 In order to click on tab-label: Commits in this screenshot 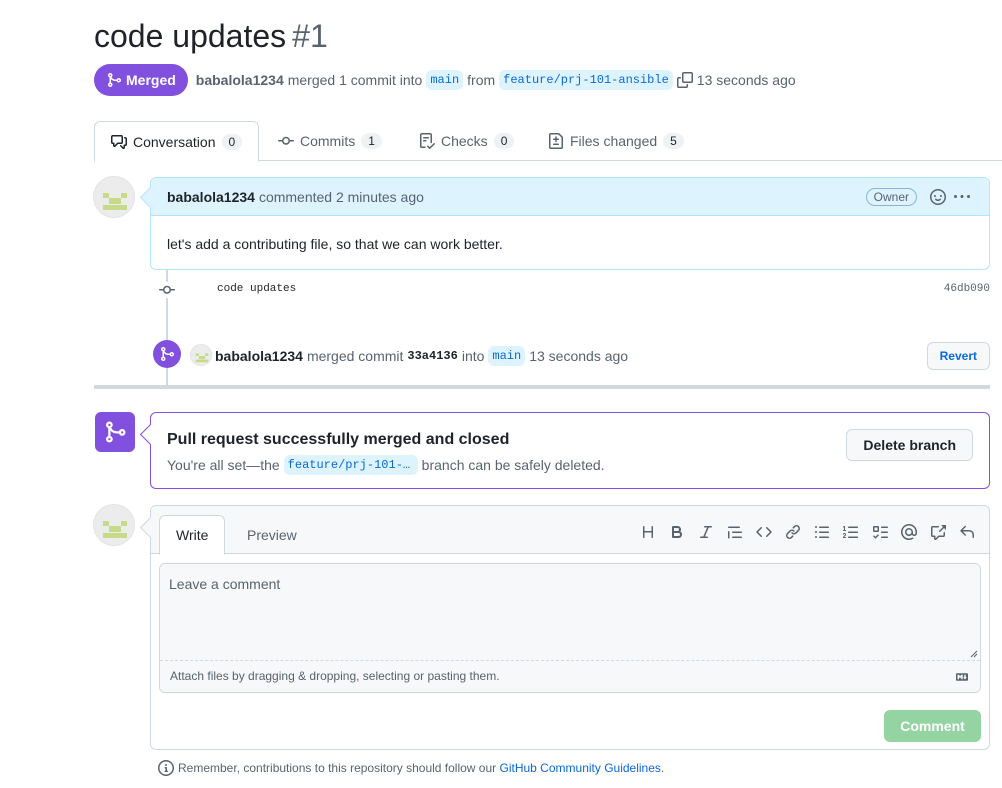, I will do `click(328, 141)`.